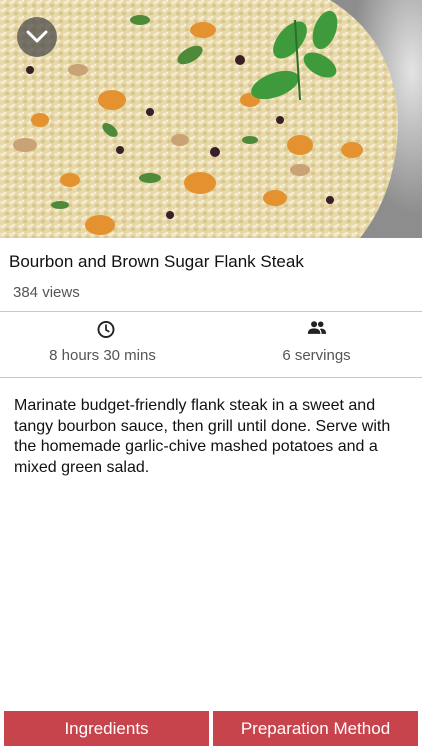 The height and width of the screenshot is (750, 422). Describe the element at coordinates (106, 728) in the screenshot. I see `ingredients-button: Ingredients` at that location.